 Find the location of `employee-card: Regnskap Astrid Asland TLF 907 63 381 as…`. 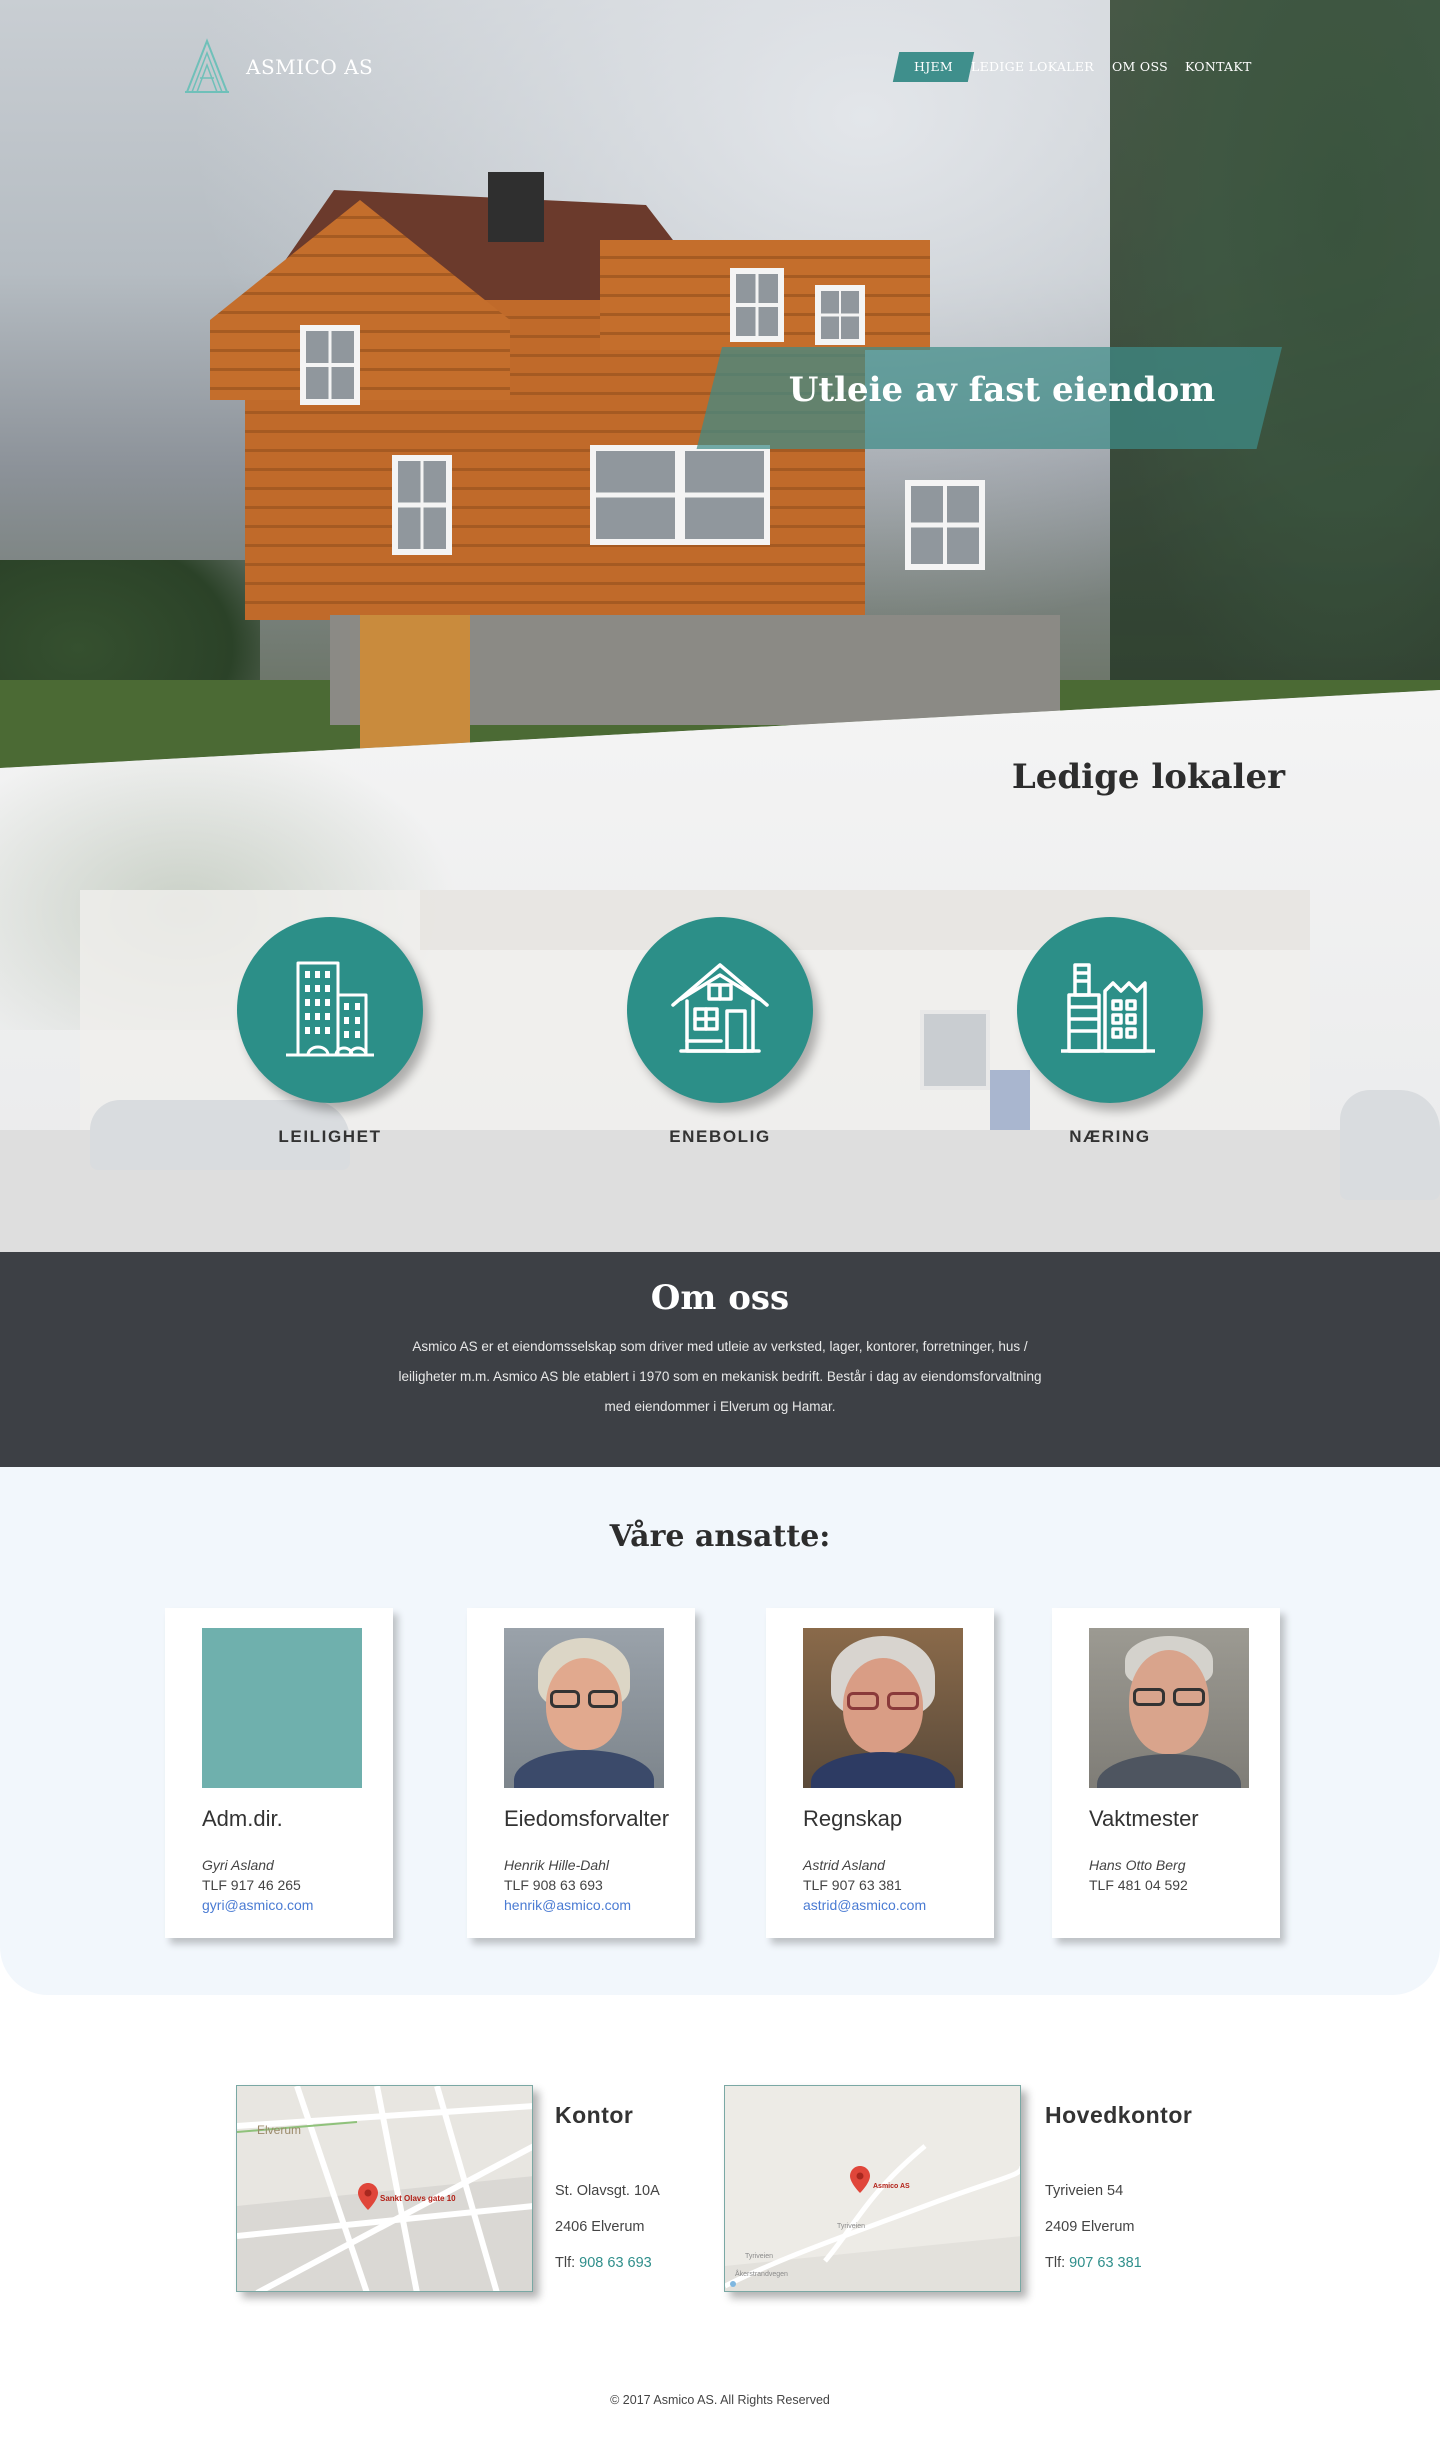

employee-card: Regnskap Astrid Asland TLF 907 63 381 as… is located at coordinates (880, 1773).